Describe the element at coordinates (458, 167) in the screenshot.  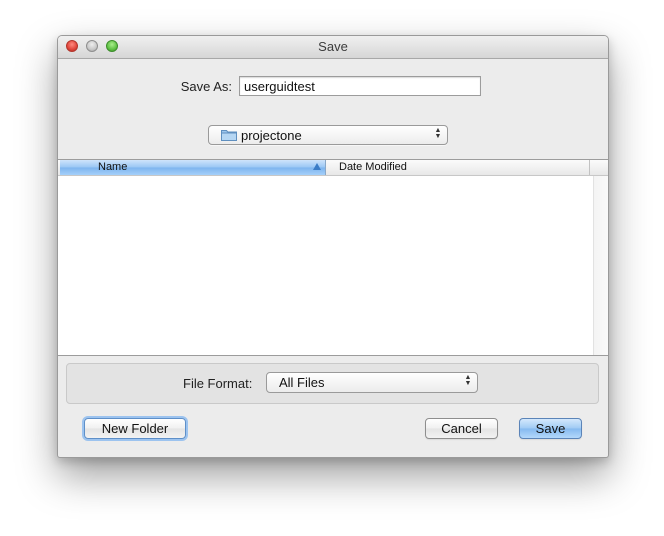
I see `column-header-date-modified: Date Modified` at that location.